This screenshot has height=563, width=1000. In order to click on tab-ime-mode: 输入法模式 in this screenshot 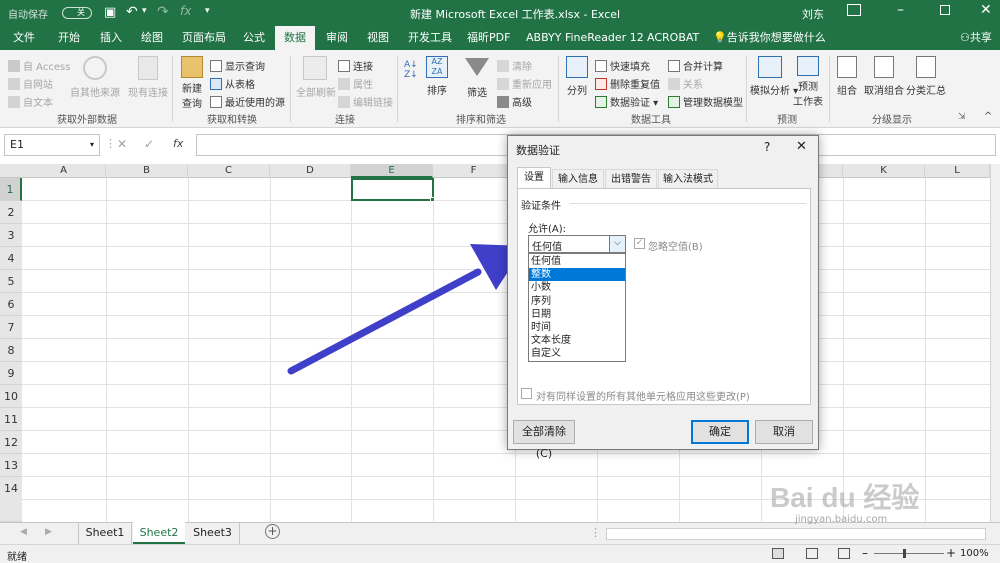, I will do `click(688, 179)`.